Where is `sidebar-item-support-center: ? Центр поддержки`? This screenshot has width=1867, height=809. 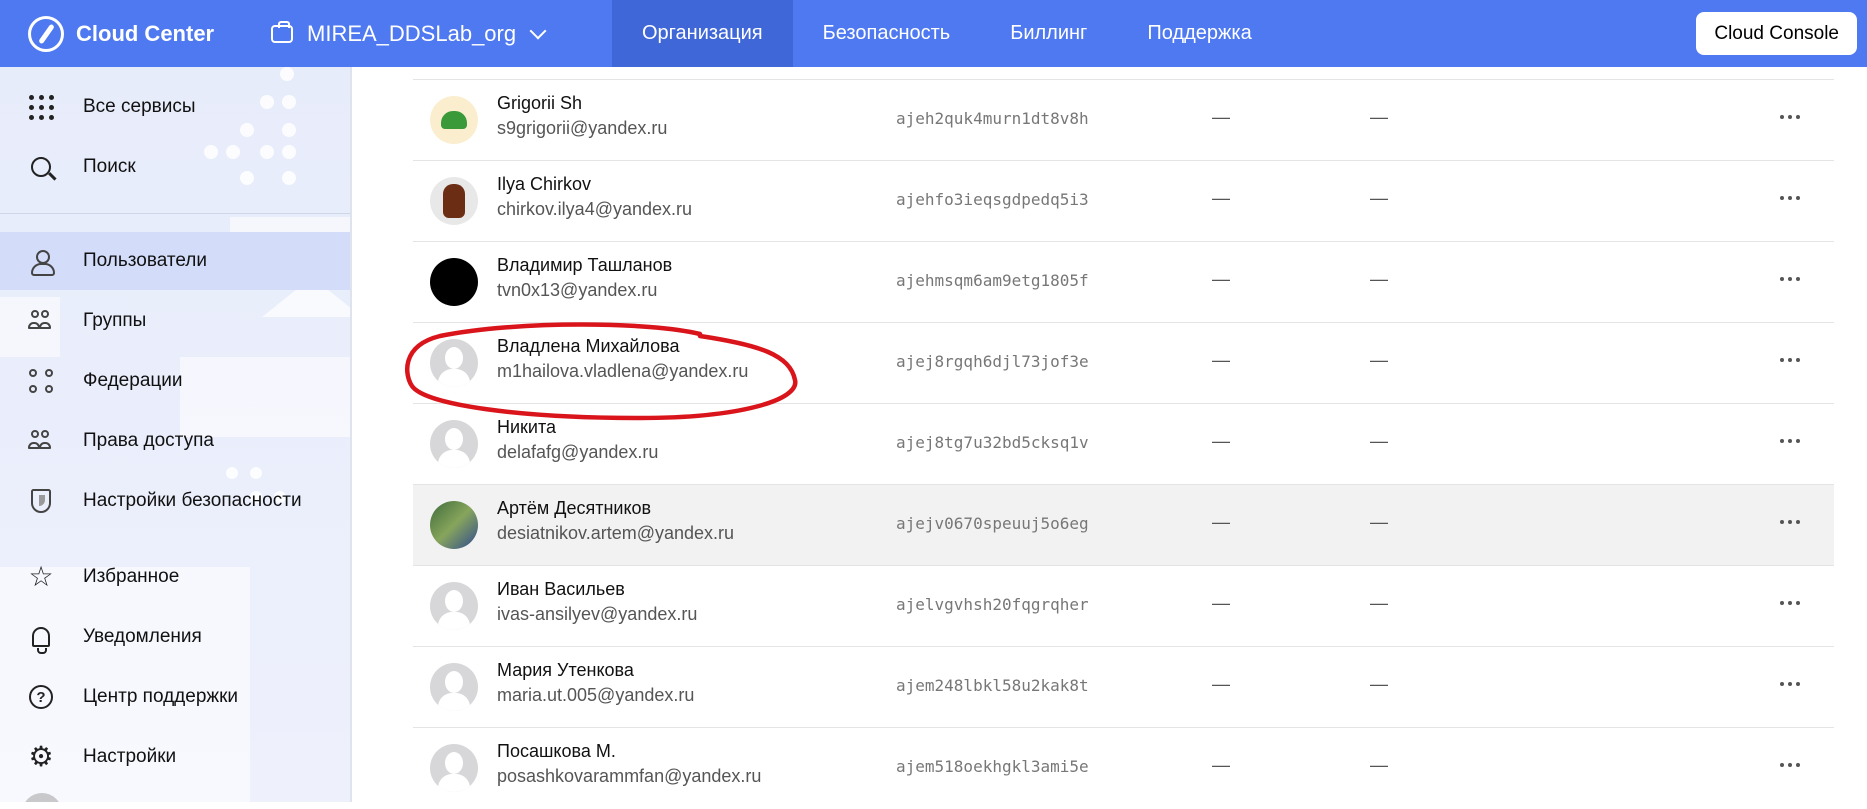
sidebar-item-support-center: ? Центр поддержки is located at coordinates (175, 697).